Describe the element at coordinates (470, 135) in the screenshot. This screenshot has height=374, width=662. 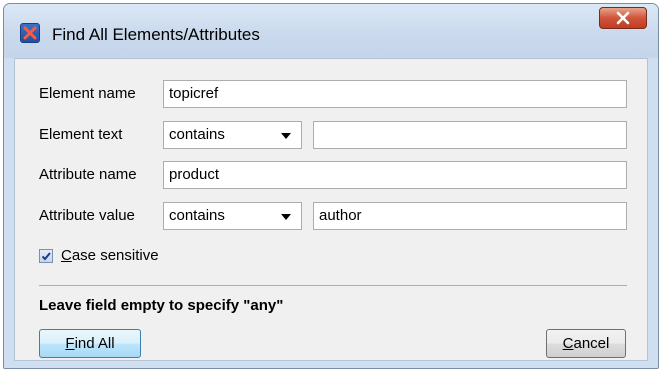
I see `element-text-input` at that location.